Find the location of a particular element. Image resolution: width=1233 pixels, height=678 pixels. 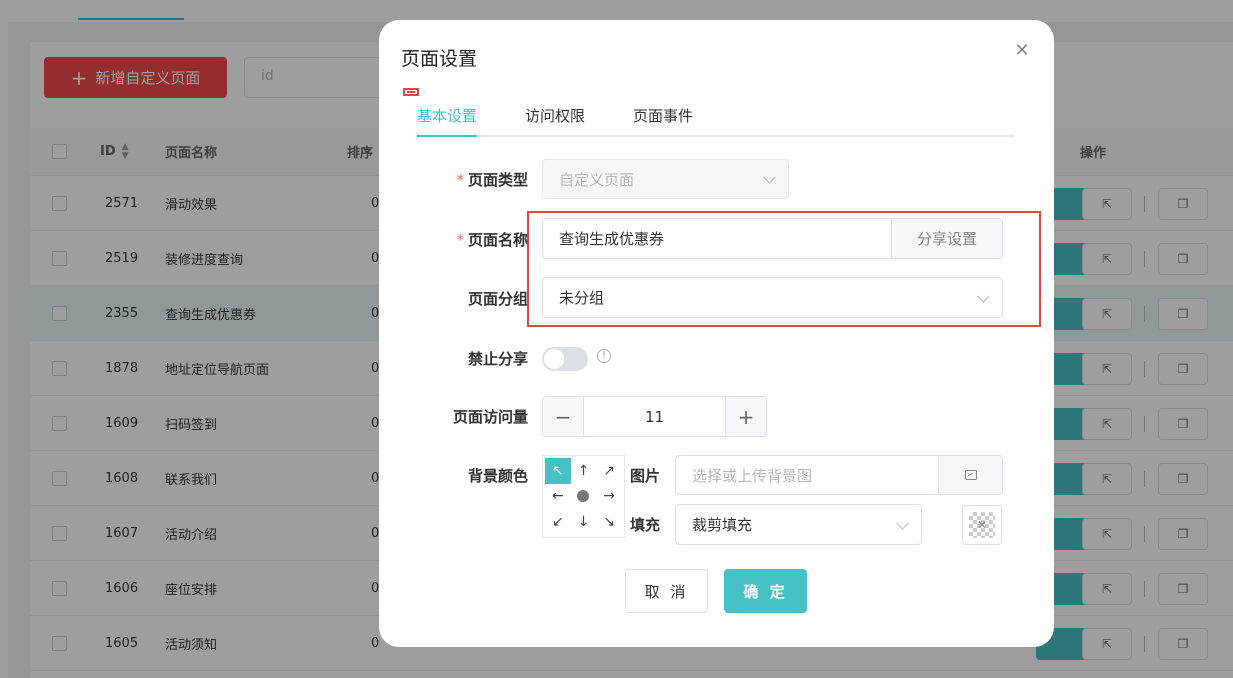

page-visits-stepper: − 11 + is located at coordinates (654, 416).